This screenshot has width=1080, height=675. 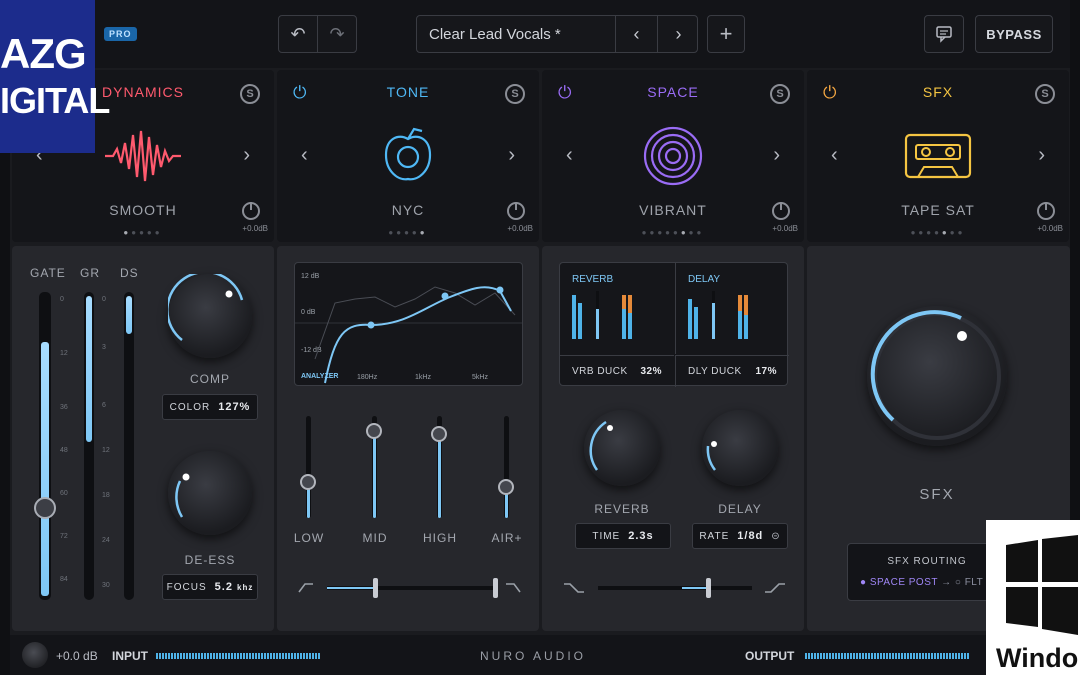 I want to click on band-label-mid: MID, so click(x=375, y=538).